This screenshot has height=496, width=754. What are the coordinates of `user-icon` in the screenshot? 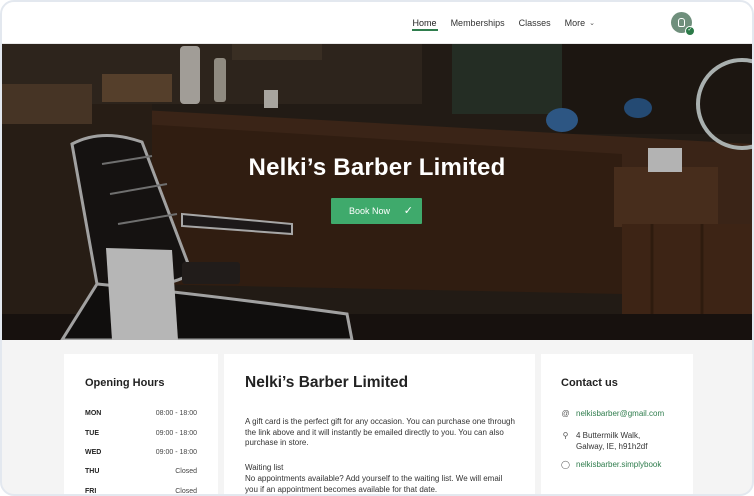 It's located at (681, 22).